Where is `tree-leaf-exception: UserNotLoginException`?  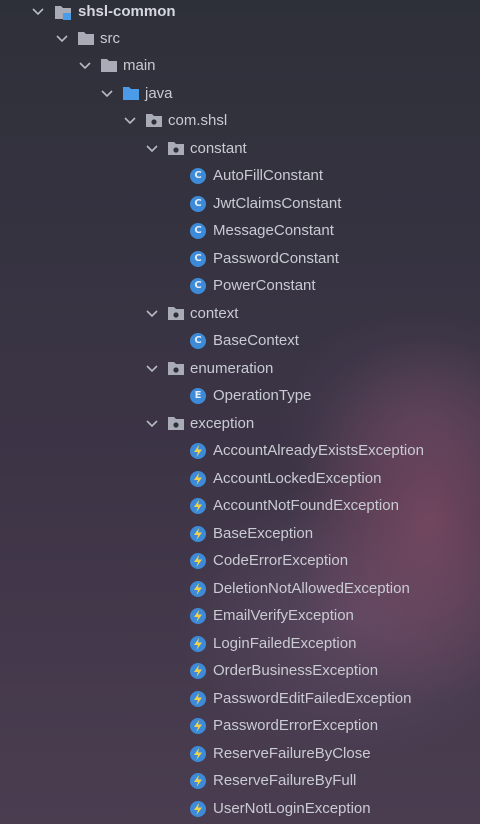 tree-leaf-exception: UserNotLoginException is located at coordinates (240, 808).